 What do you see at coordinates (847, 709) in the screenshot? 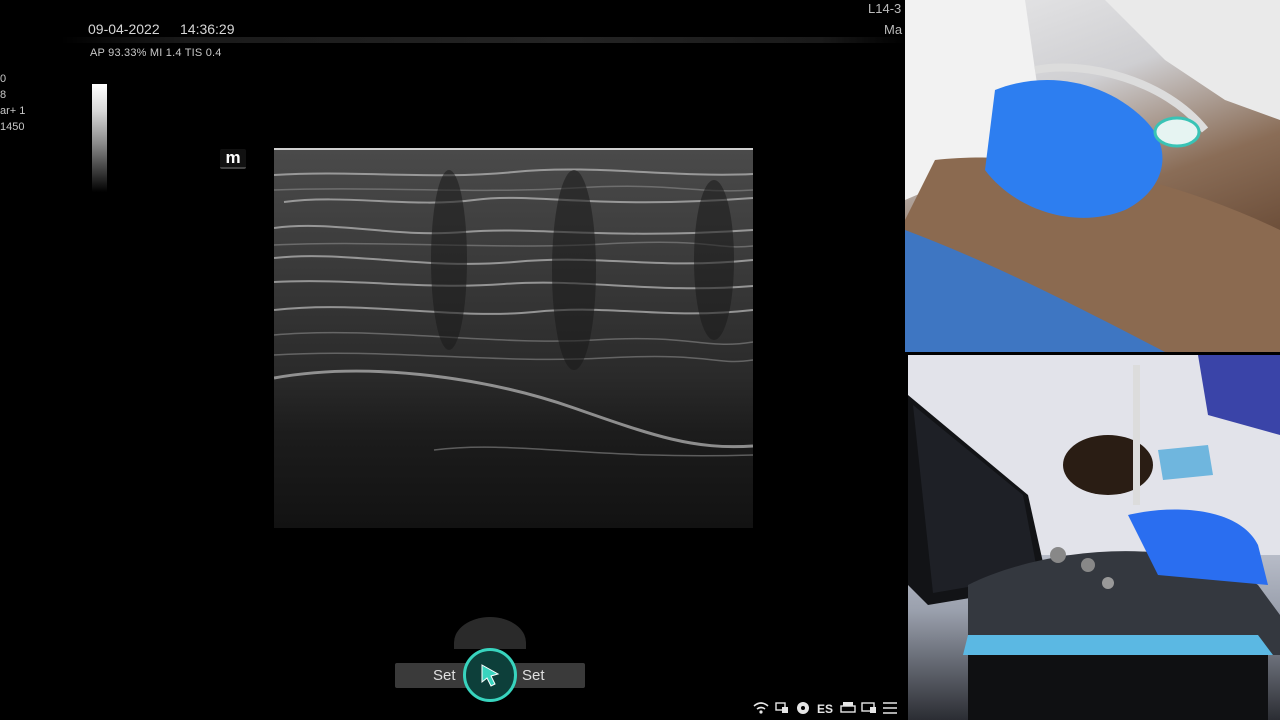
I see `printer-icon` at bounding box center [847, 709].